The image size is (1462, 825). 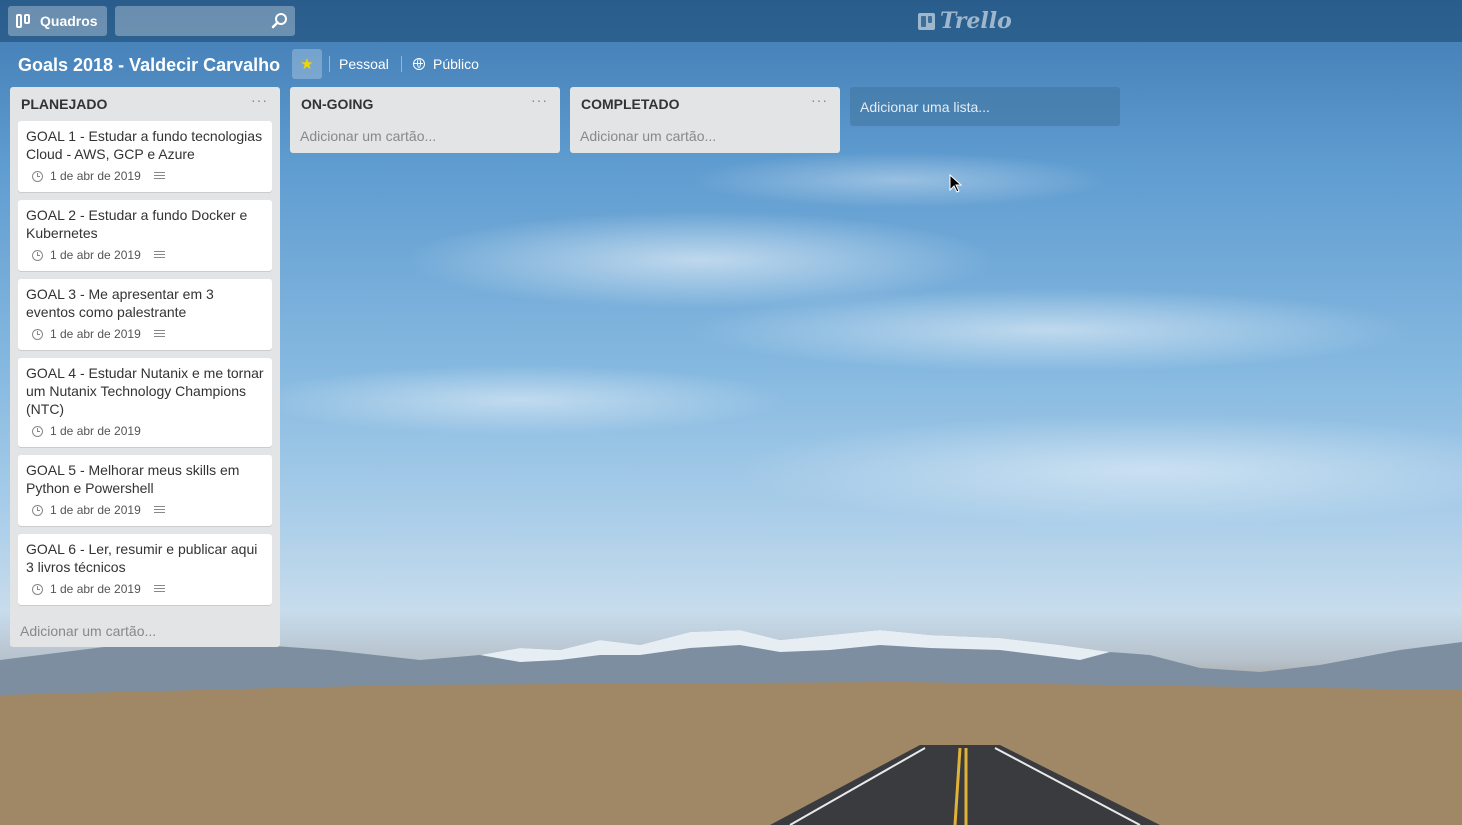 What do you see at coordinates (957, 786) in the screenshot?
I see `road-center-line` at bounding box center [957, 786].